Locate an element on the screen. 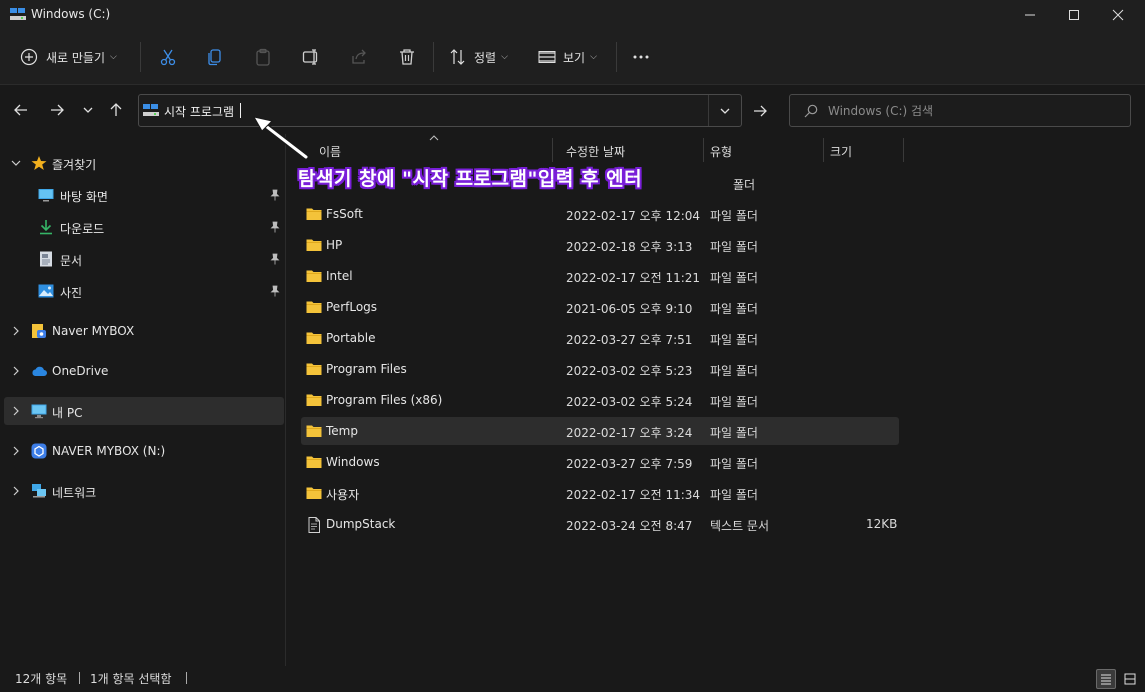 The width and height of the screenshot is (1145, 692). thumbnail-view-button is located at coordinates (1130, 679).